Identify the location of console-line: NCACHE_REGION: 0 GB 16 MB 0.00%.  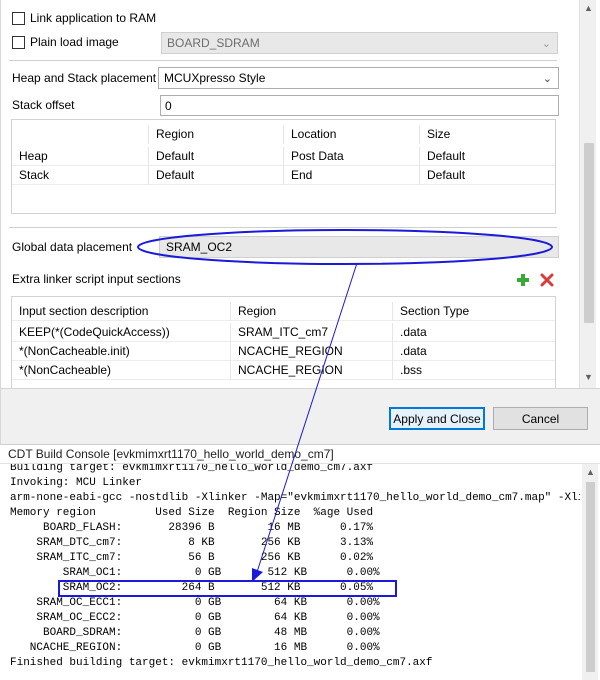
(195, 648).